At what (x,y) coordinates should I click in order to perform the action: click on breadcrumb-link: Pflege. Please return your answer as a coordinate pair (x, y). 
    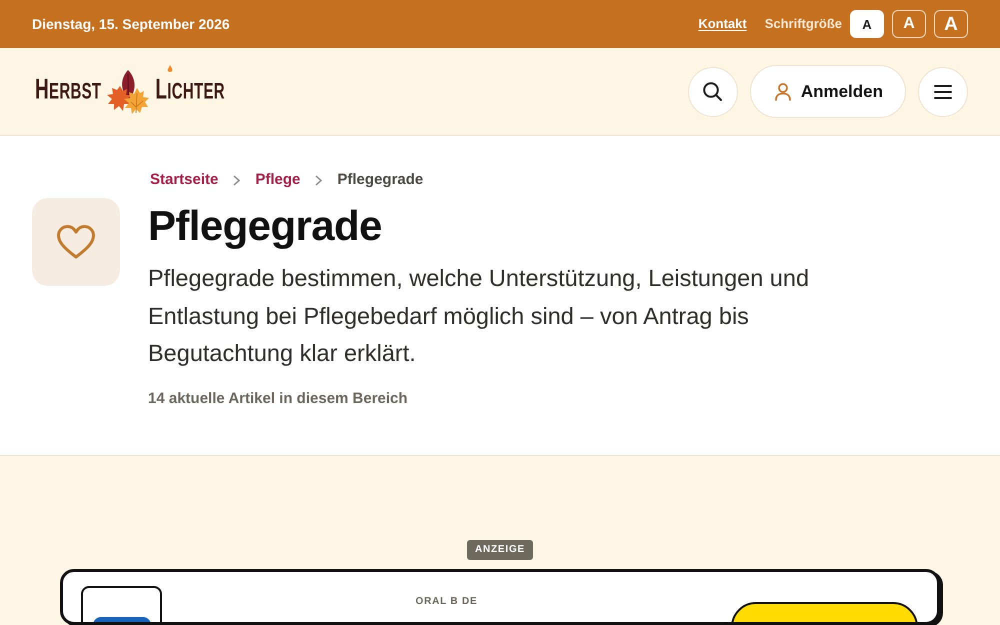
    Looking at the image, I should click on (277, 180).